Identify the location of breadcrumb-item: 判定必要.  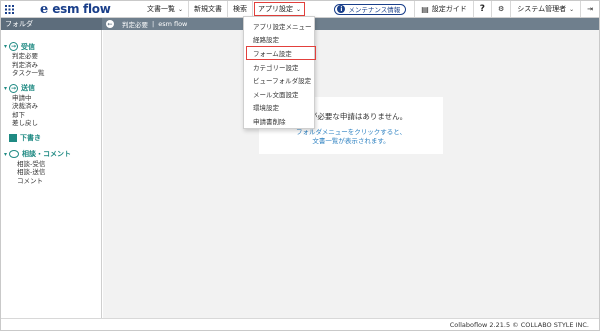
(135, 25).